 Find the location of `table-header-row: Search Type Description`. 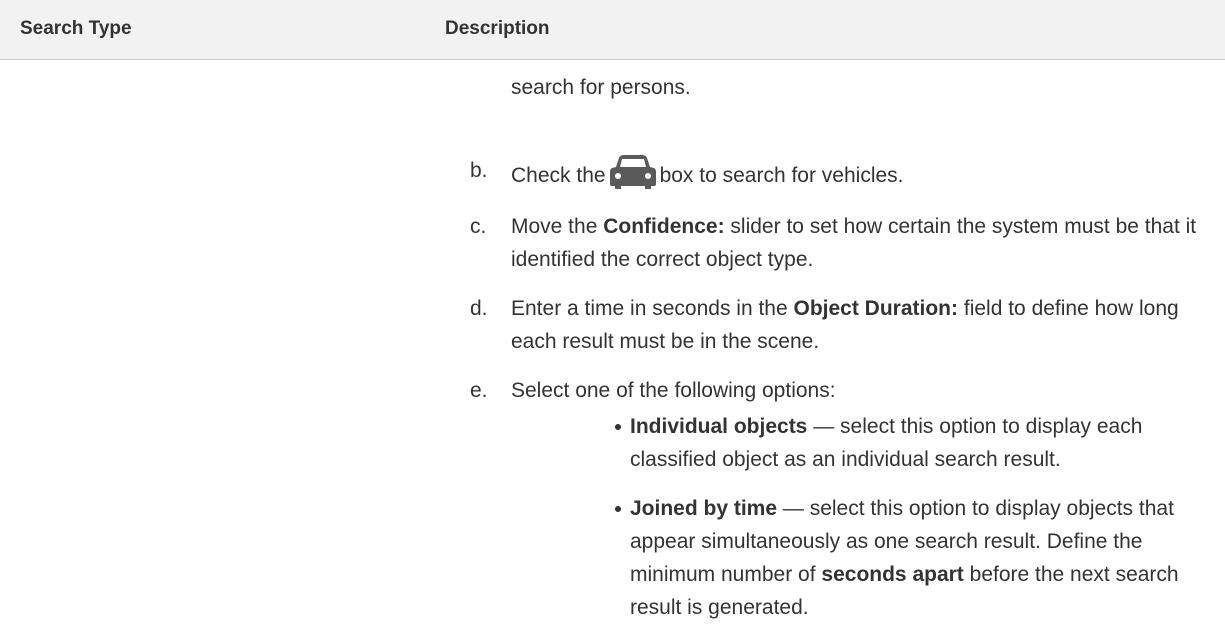

table-header-row: Search Type Description is located at coordinates (612, 30).